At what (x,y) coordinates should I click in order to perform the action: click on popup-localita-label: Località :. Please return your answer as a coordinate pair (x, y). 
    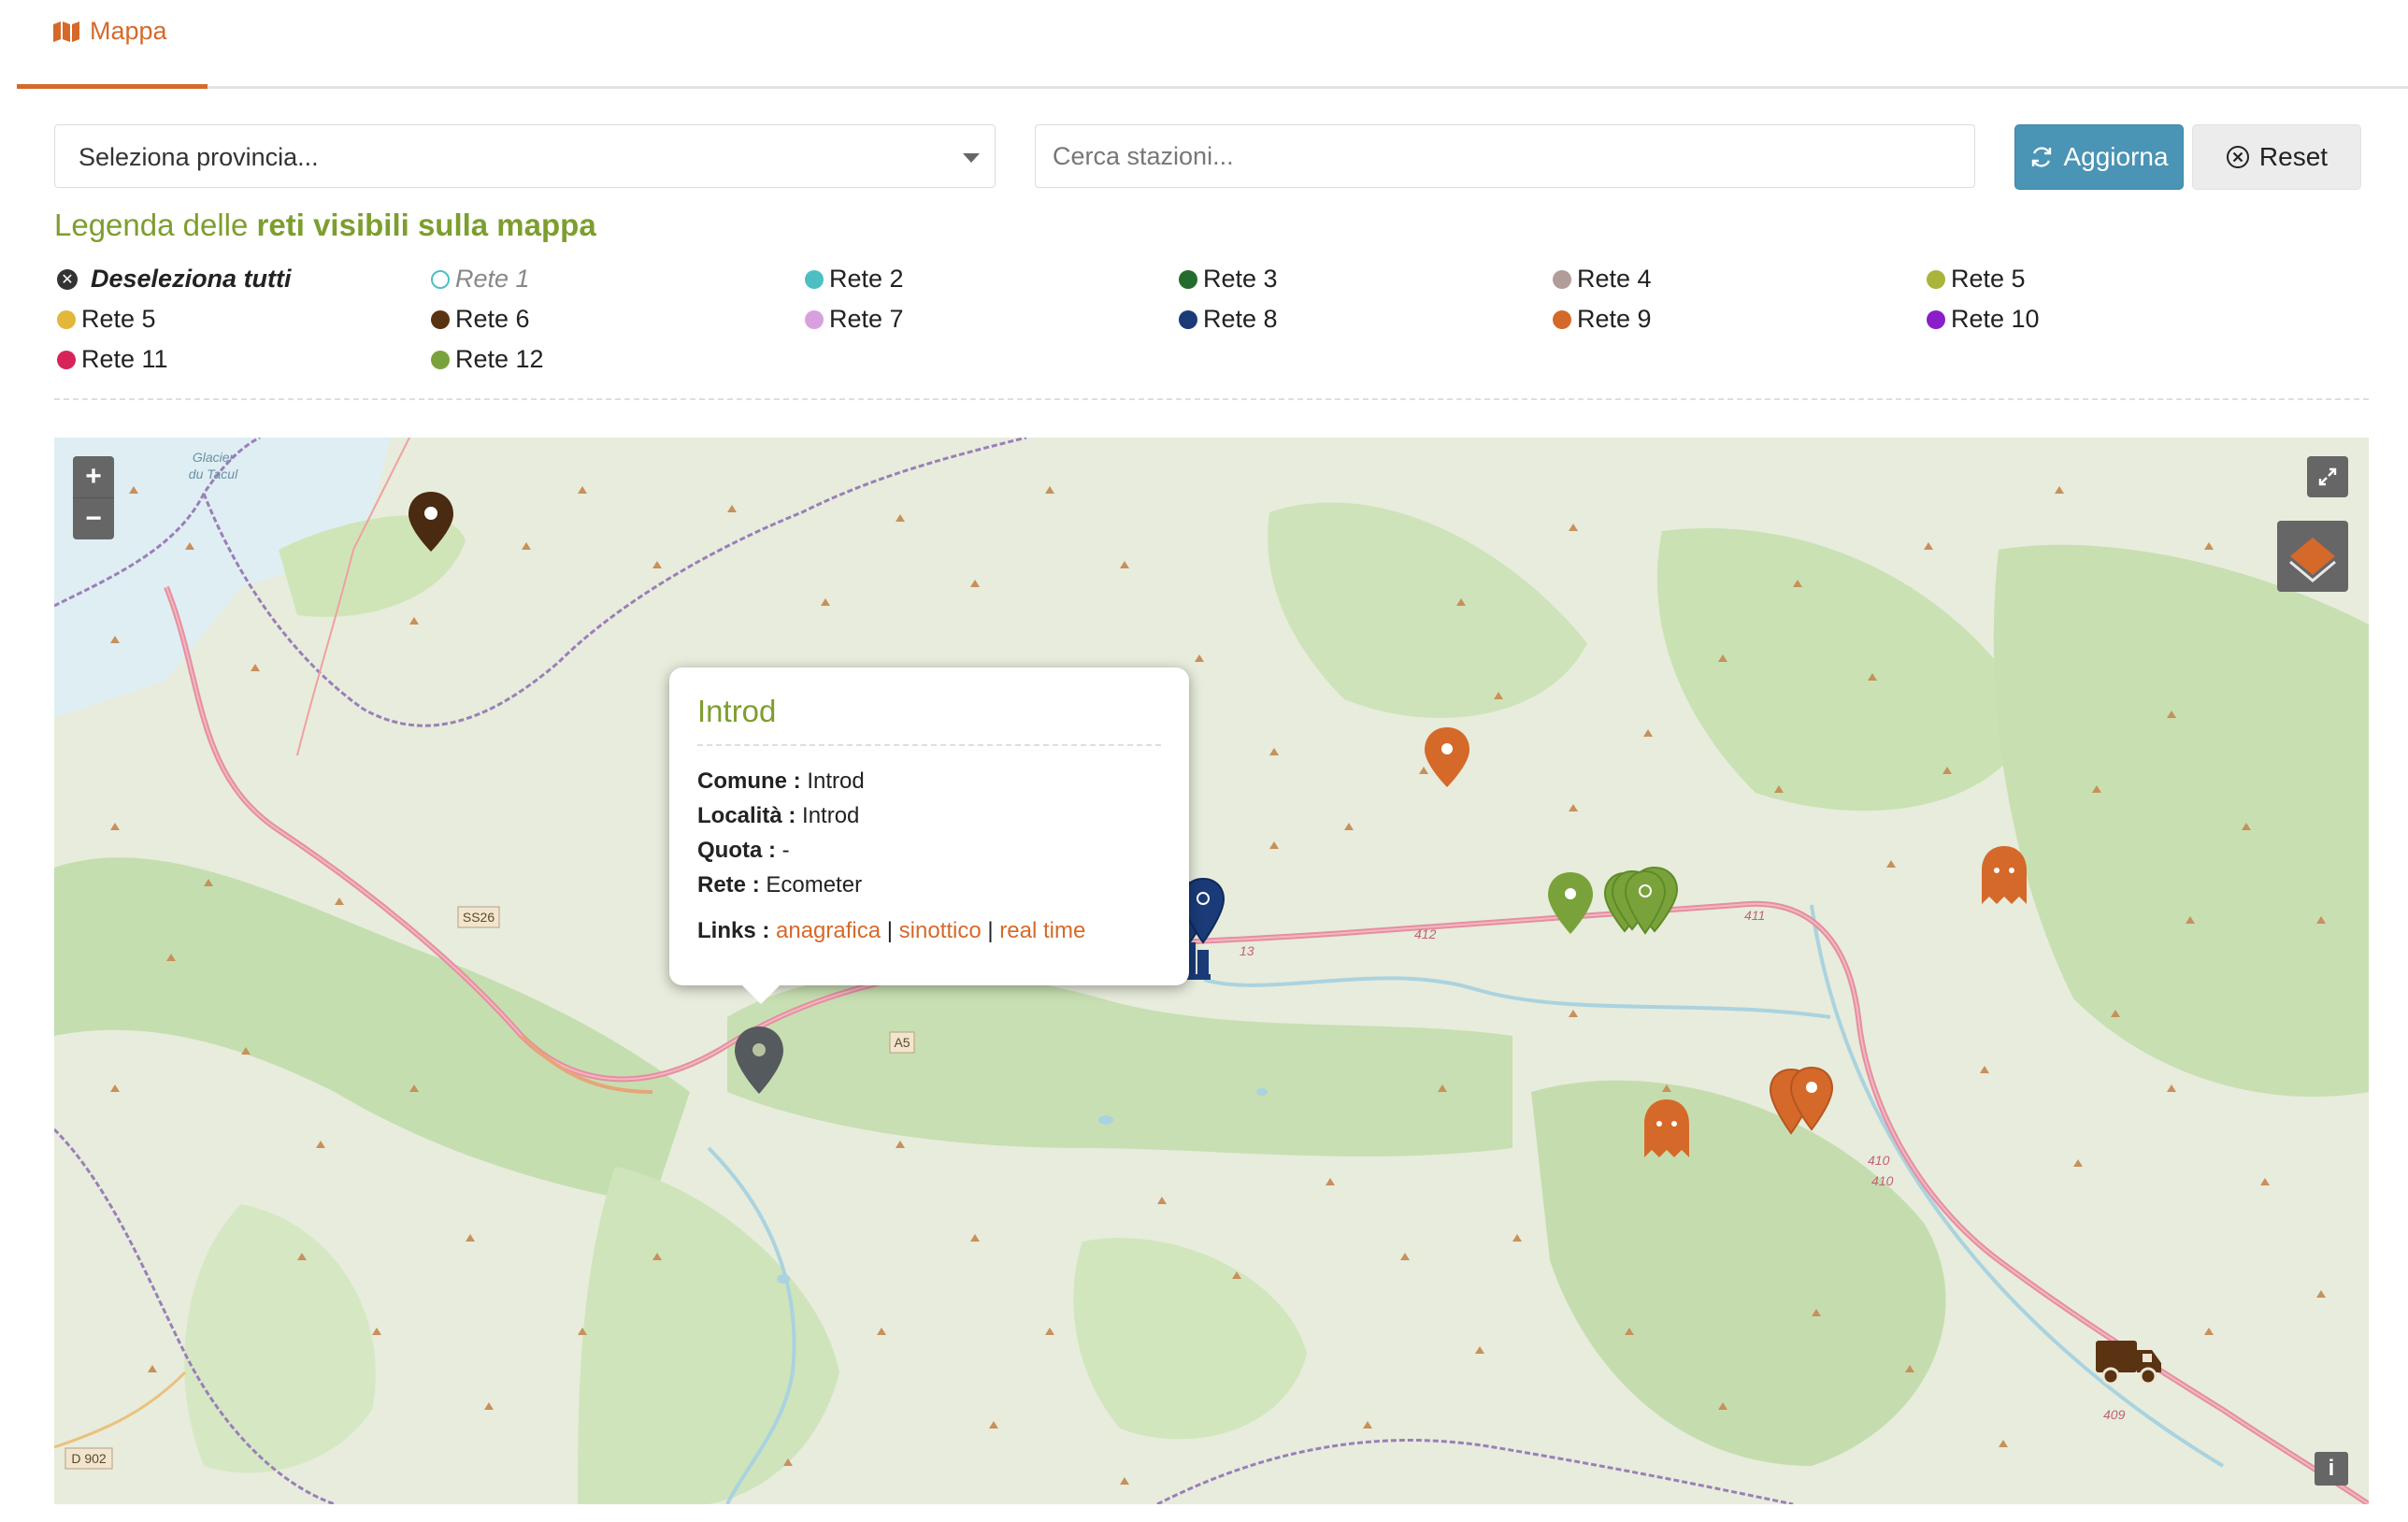
    Looking at the image, I should click on (746, 816).